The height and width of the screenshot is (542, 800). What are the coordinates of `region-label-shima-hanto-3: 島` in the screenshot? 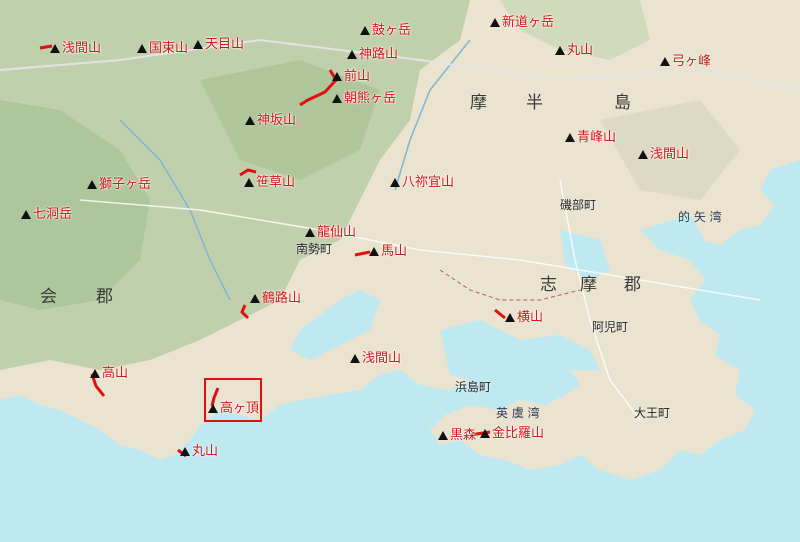 It's located at (623, 103).